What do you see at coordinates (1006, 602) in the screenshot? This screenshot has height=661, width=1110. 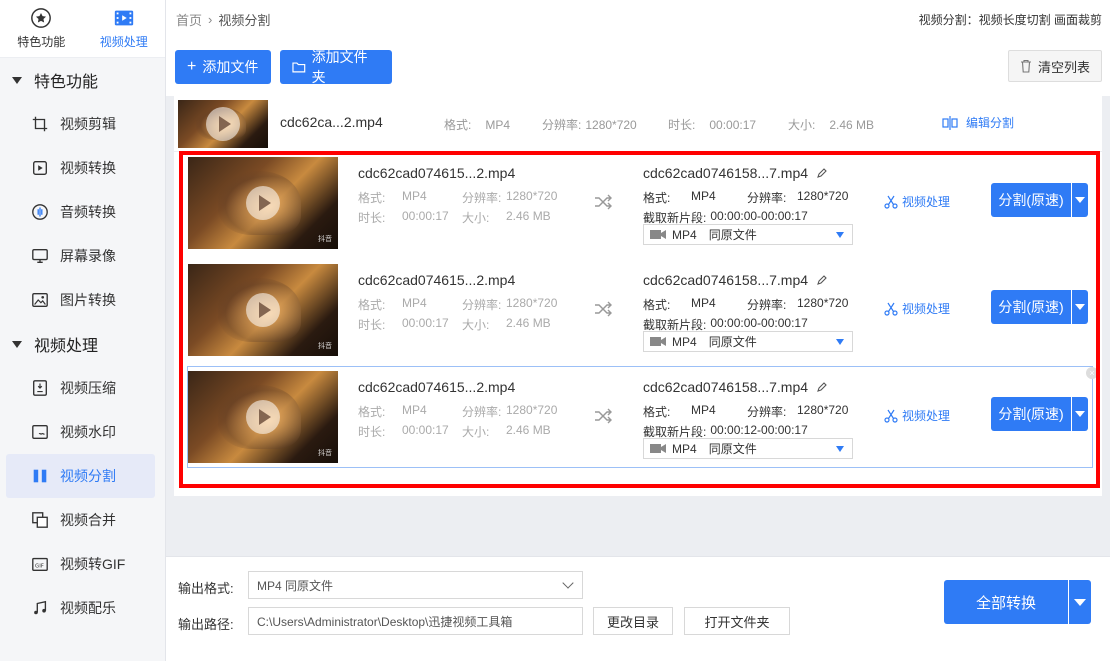 I see `convert-all-button: 全部转换` at bounding box center [1006, 602].